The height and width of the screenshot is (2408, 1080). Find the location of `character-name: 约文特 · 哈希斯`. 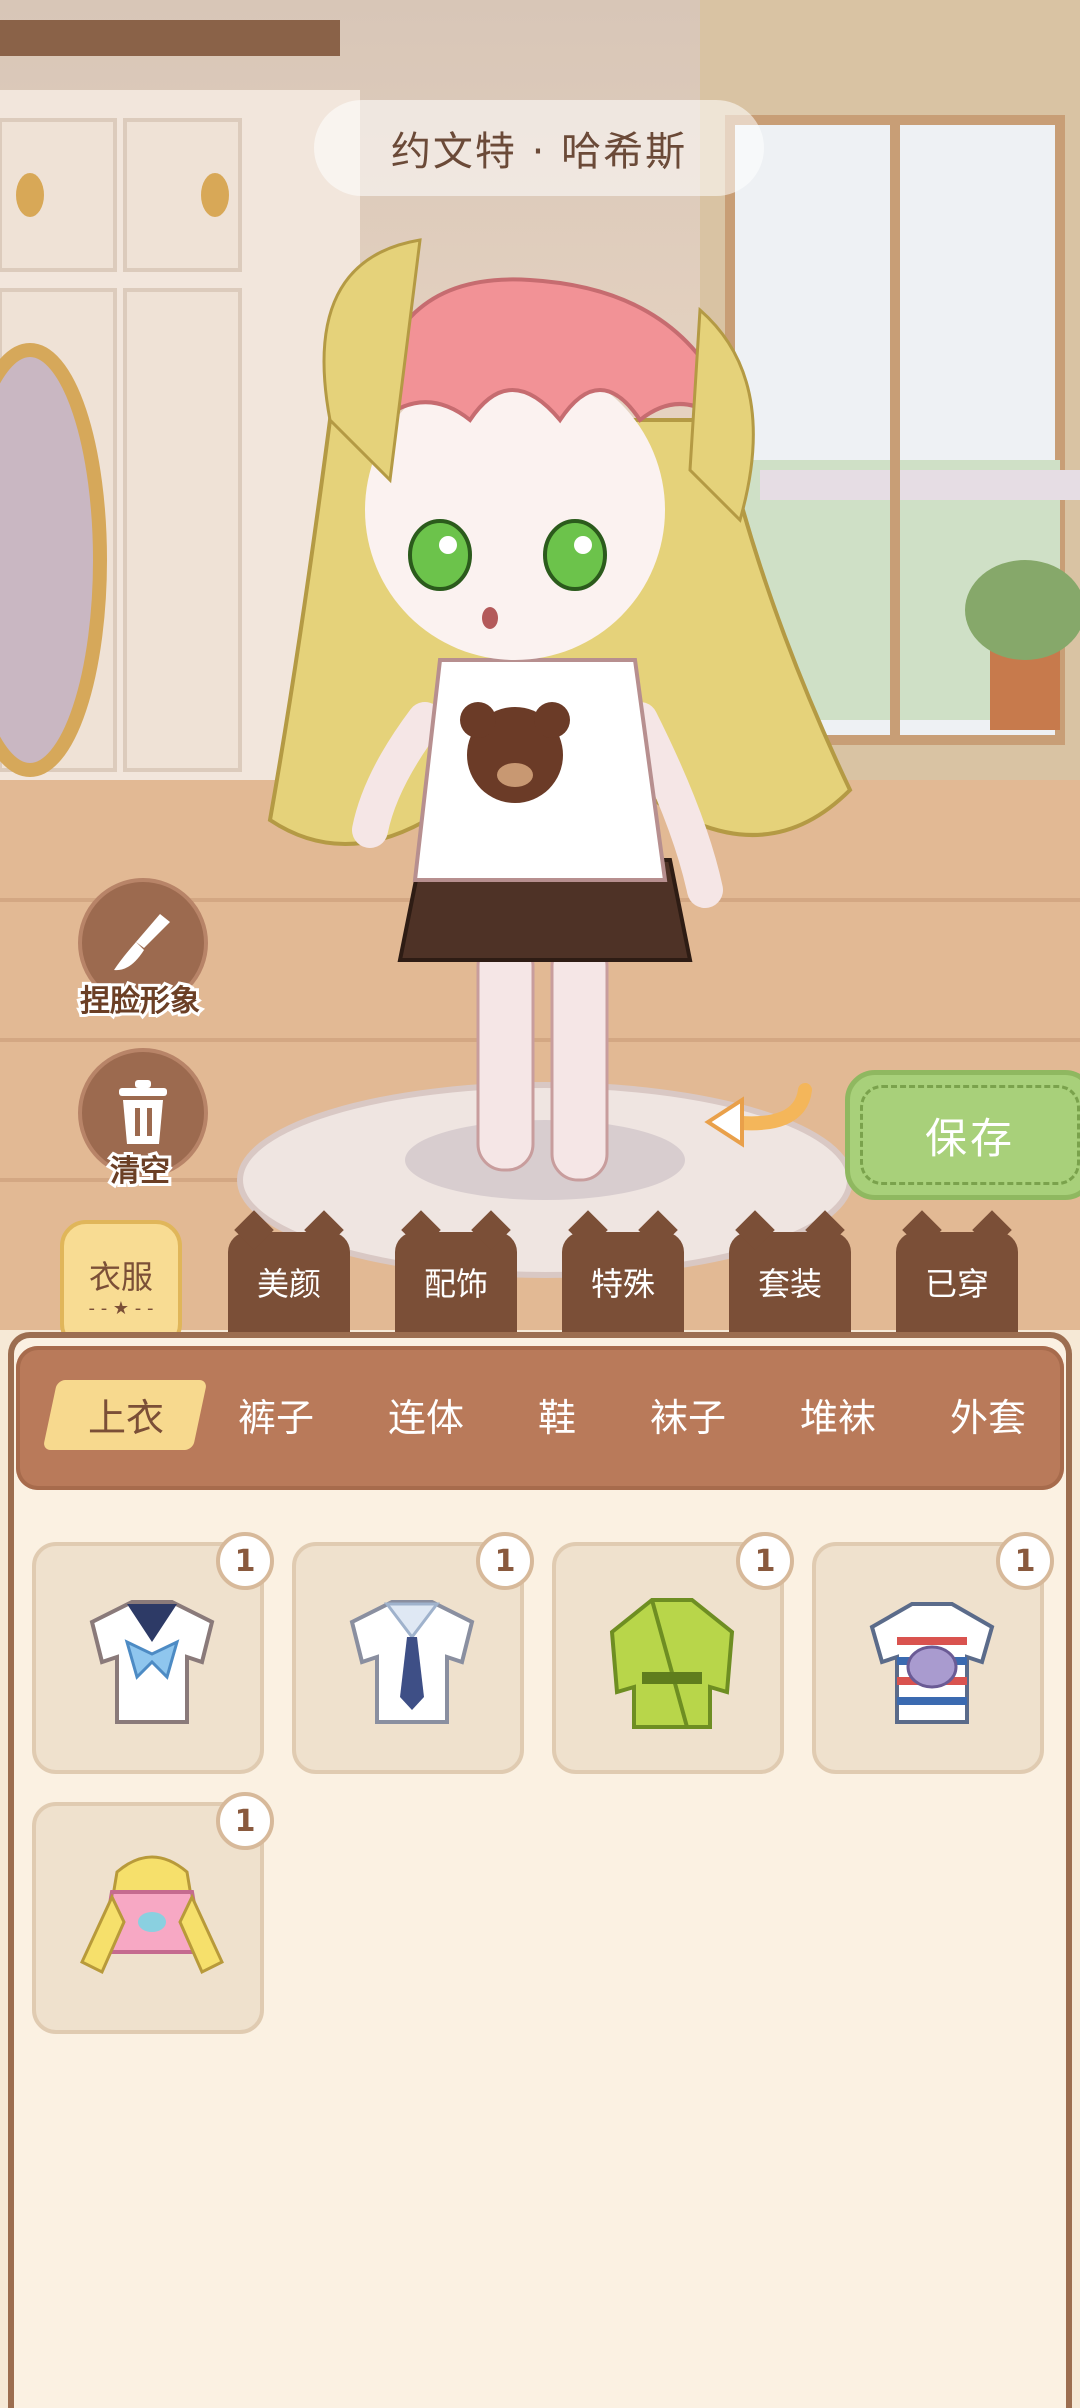

character-name: 约文特 · 哈希斯 is located at coordinates (539, 148).